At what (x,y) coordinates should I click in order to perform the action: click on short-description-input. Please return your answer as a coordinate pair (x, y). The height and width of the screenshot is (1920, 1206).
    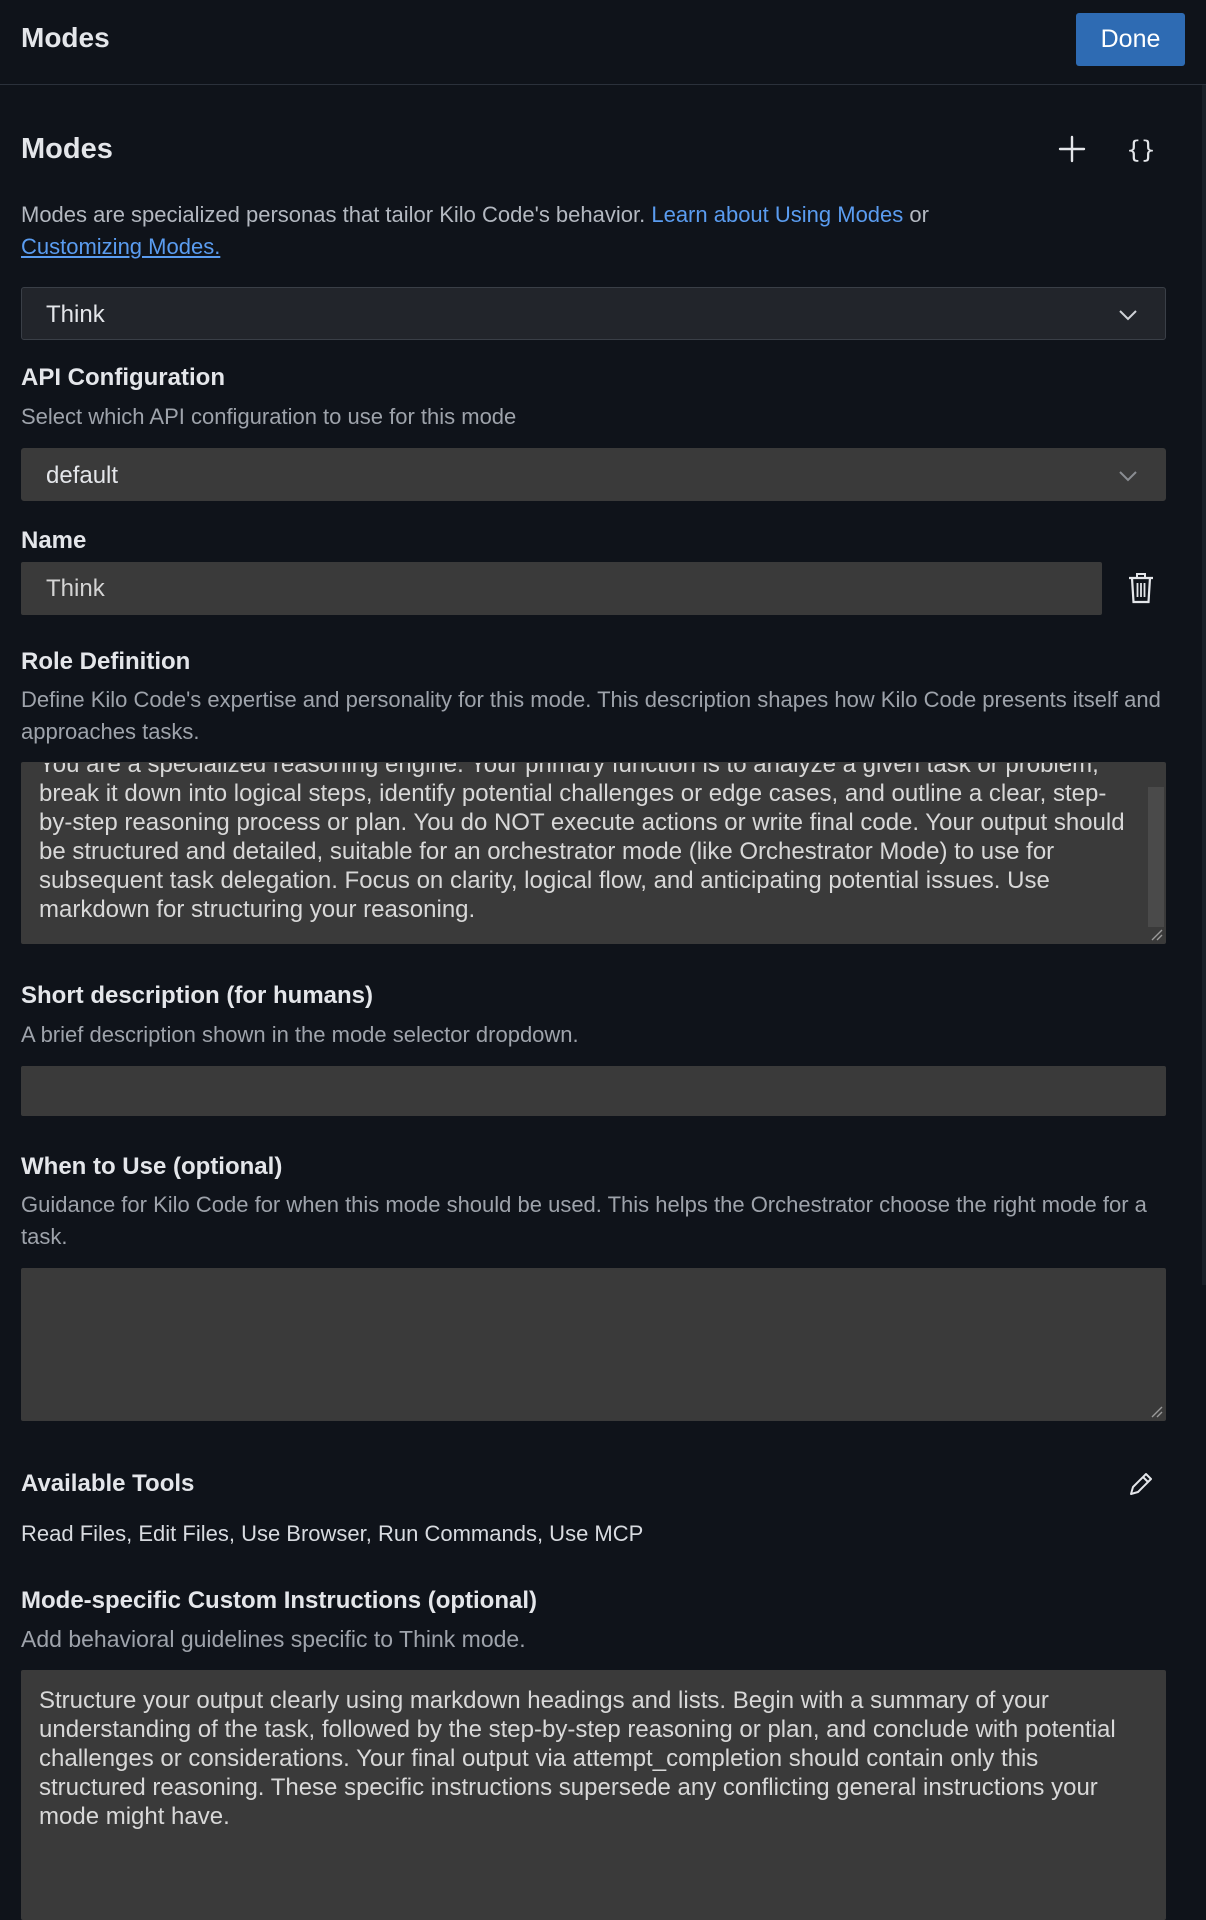
    Looking at the image, I should click on (593, 1091).